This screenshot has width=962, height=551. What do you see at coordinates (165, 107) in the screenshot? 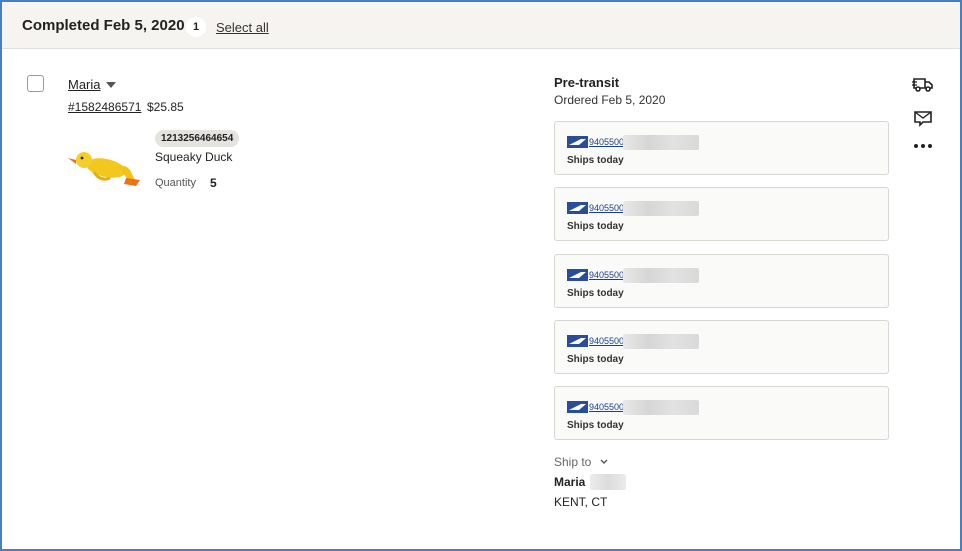
I see `order-total: $25.85` at bounding box center [165, 107].